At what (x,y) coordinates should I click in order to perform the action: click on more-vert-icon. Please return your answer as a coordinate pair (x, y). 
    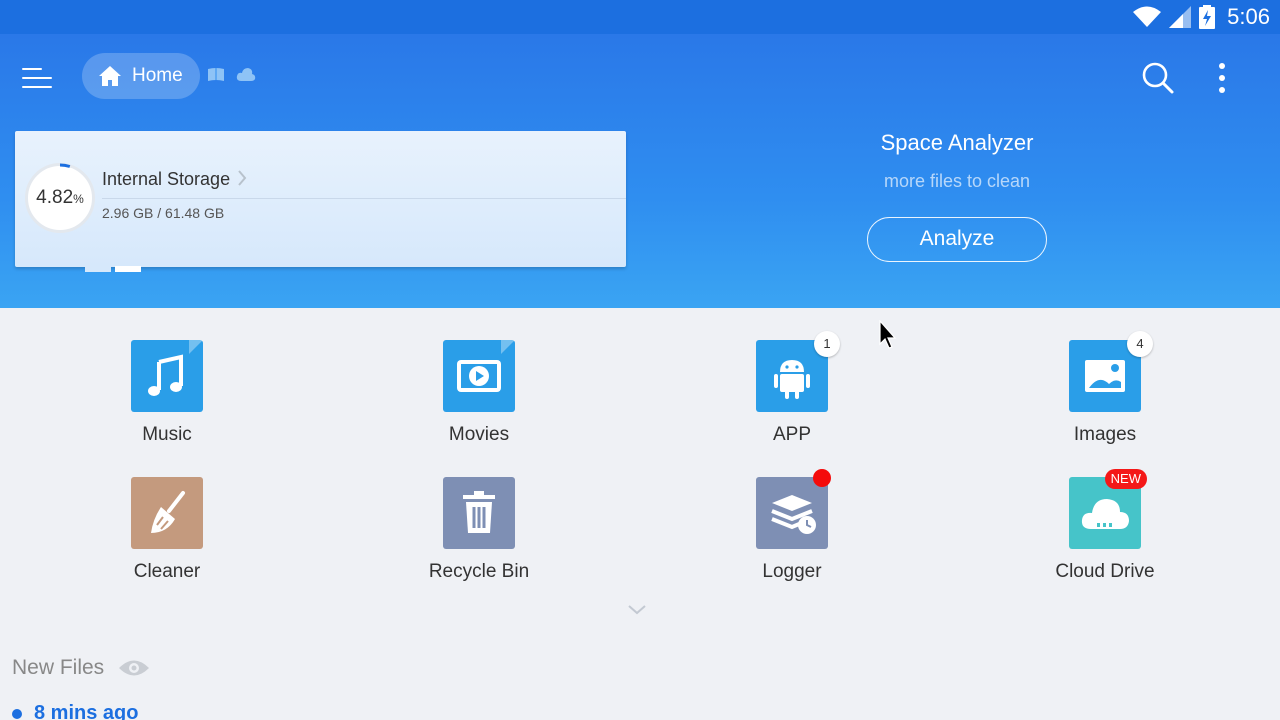
    Looking at the image, I should click on (1222, 78).